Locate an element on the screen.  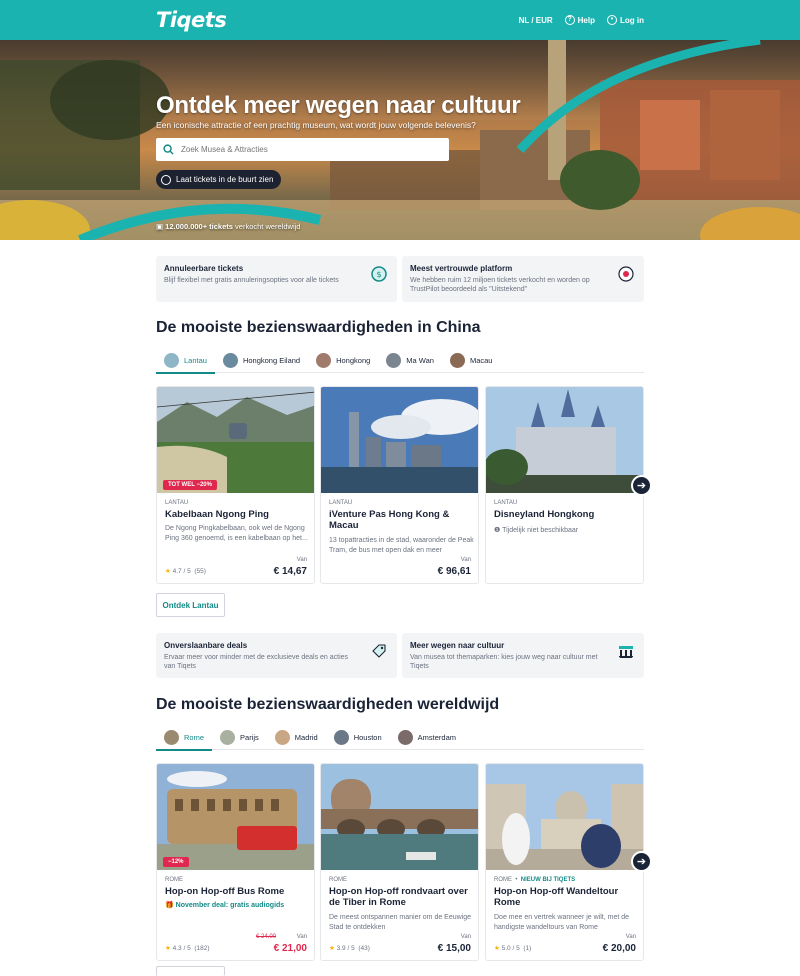
tab-label: Ma Wan is located at coordinates (420, 360).